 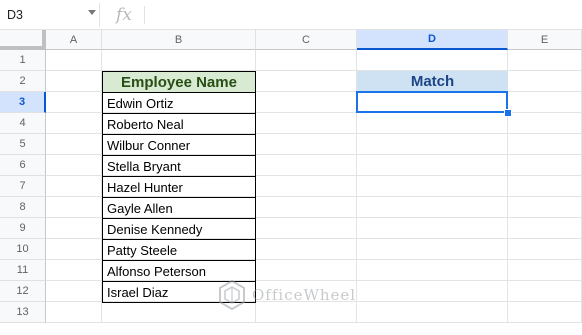 I want to click on column-header-a: A, so click(x=74, y=40).